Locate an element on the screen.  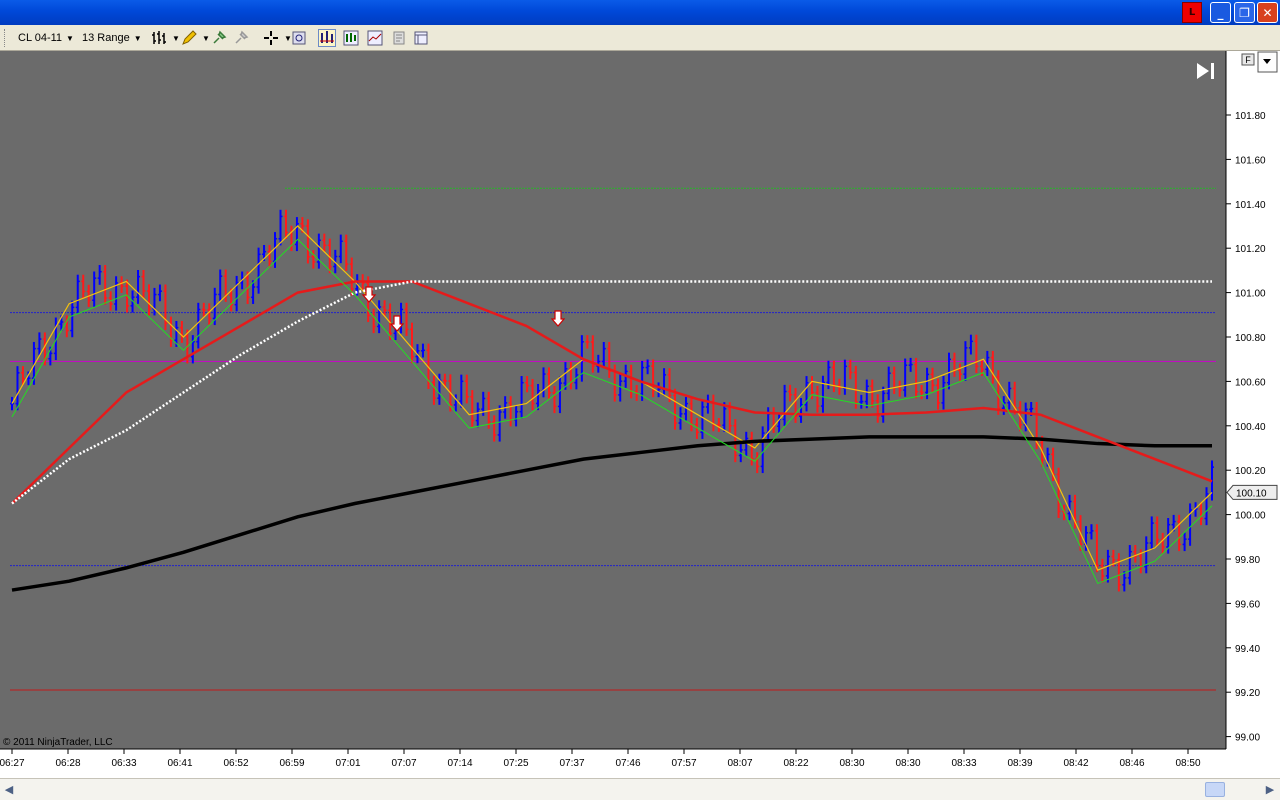
time-tick-label: 08:50 is located at coordinates (1187, 763).